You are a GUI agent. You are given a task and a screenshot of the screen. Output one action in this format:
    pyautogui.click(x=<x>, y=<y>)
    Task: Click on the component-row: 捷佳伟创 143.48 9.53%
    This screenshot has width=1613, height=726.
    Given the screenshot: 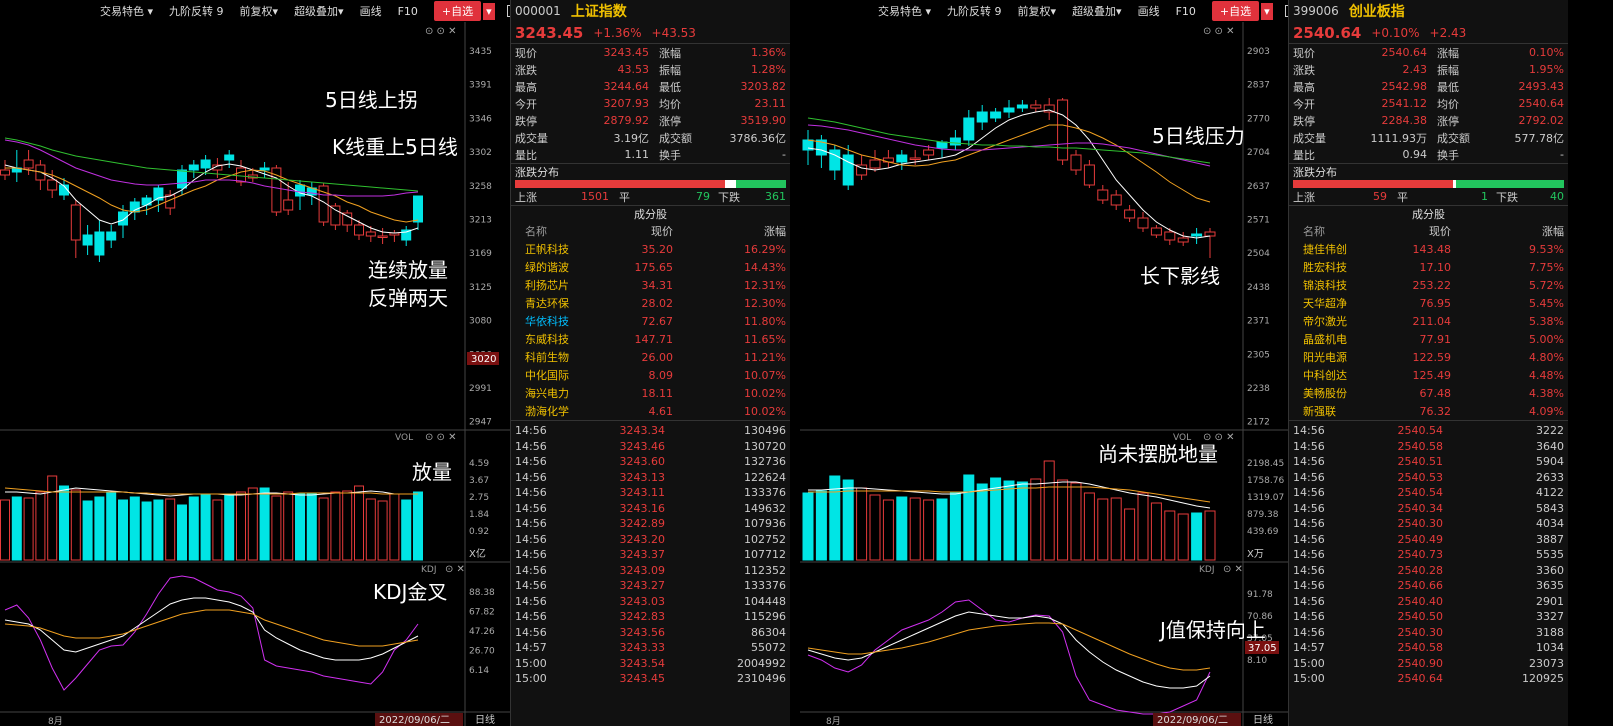 What is the action you would take?
    pyautogui.click(x=1428, y=249)
    